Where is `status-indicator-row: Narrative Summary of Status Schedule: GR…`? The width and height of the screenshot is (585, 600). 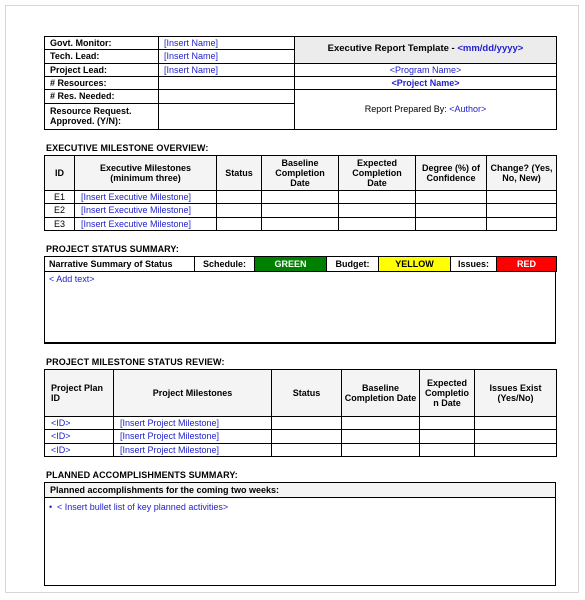
status-indicator-row: Narrative Summary of Status Schedule: GR… is located at coordinates (300, 263).